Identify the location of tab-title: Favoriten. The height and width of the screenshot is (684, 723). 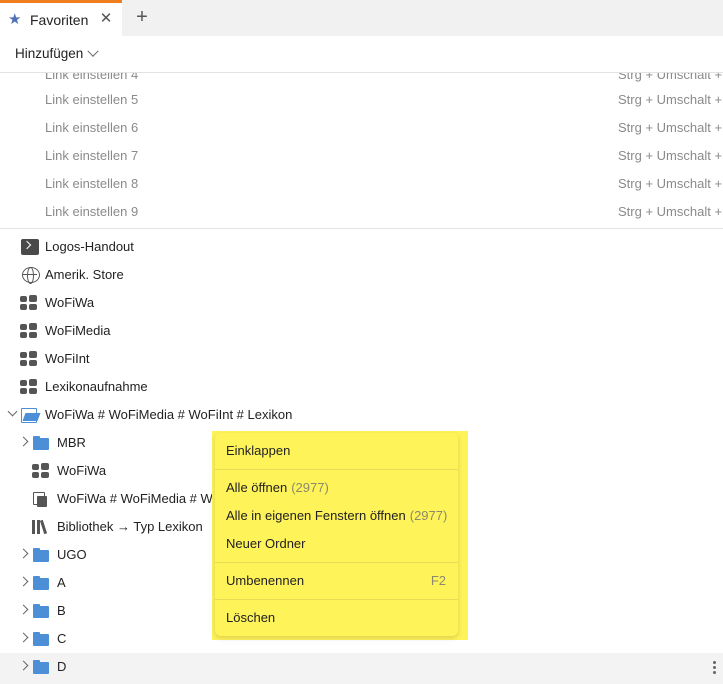
(59, 19).